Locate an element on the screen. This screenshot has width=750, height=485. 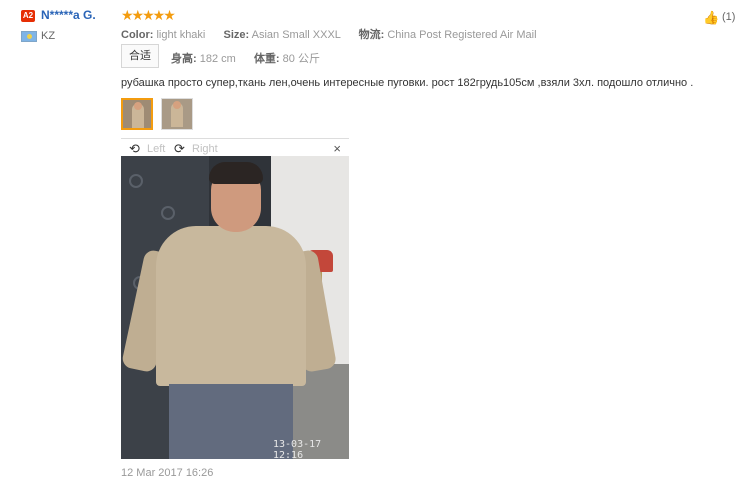
body-measurements: 身高: 182 cm 体重: 80 公斤 is located at coordinates (245, 58).